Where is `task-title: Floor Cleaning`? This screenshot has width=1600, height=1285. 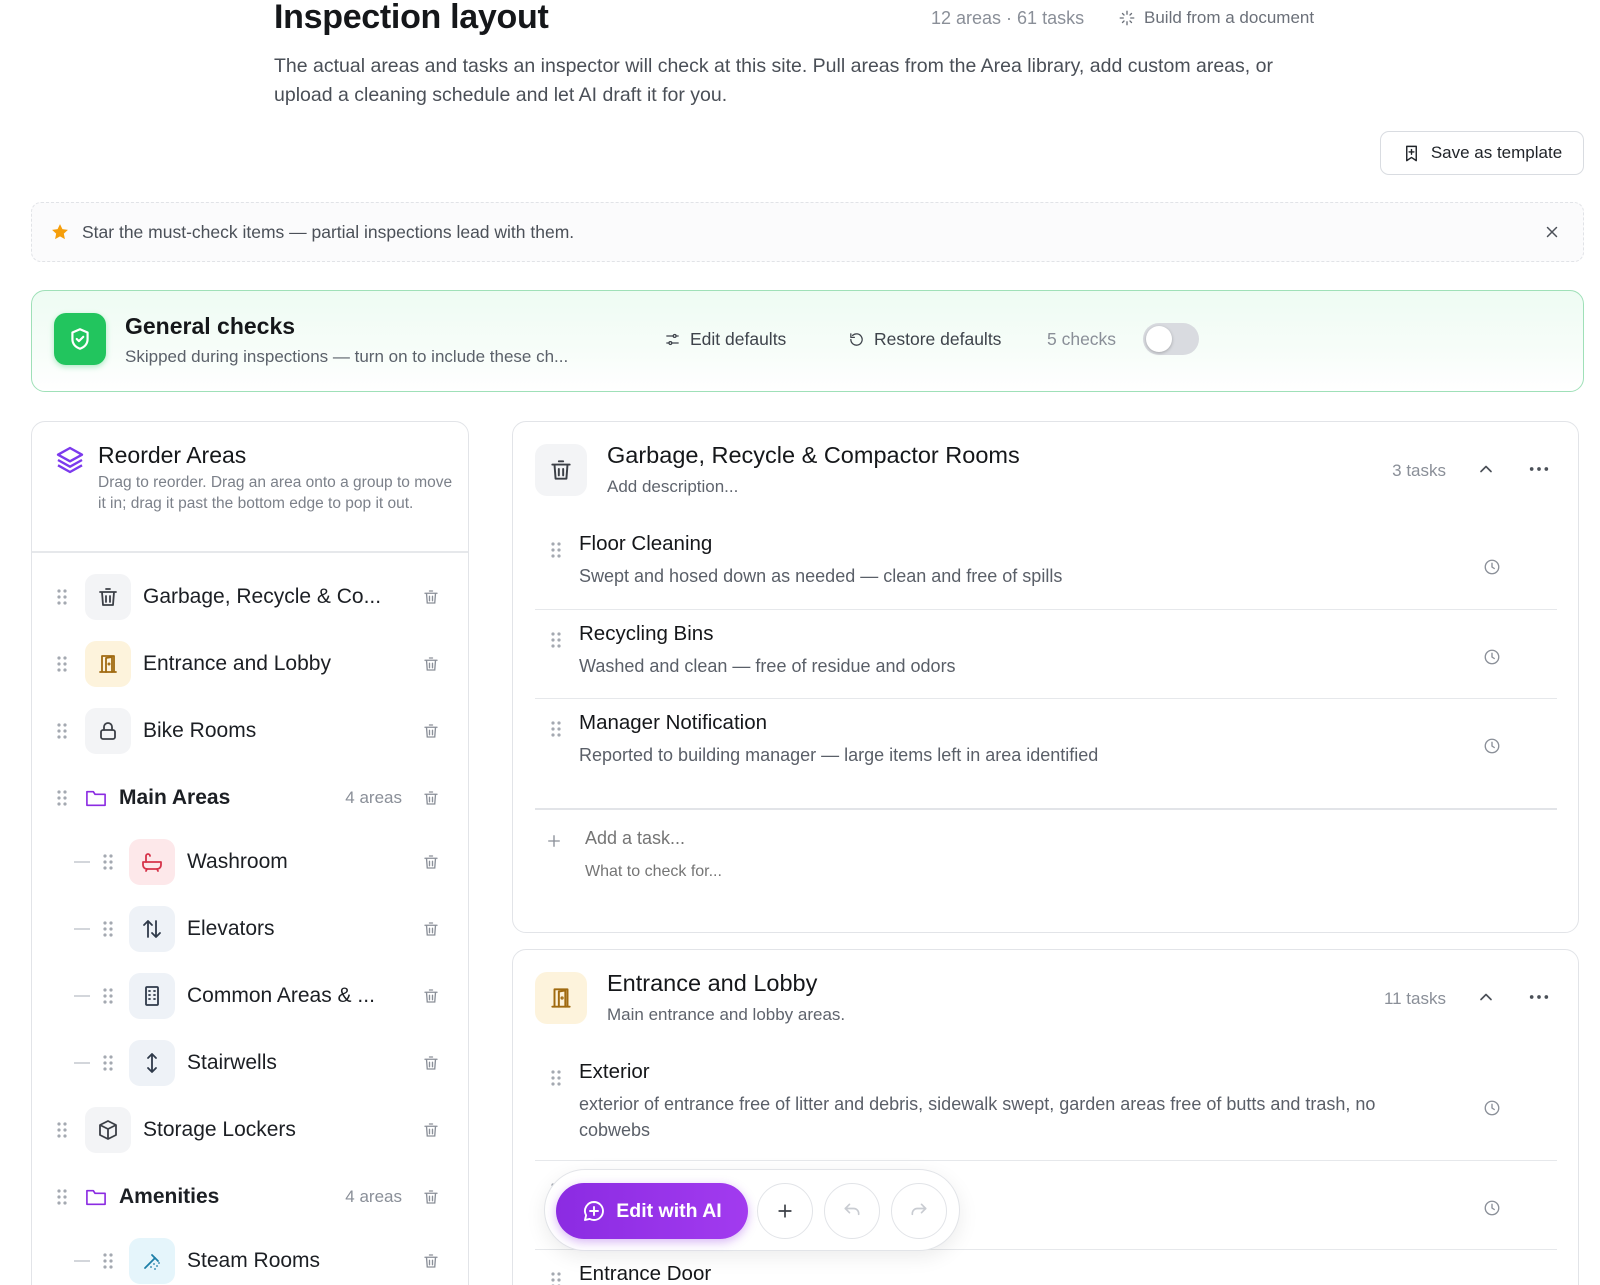
task-title: Floor Cleaning is located at coordinates (645, 544).